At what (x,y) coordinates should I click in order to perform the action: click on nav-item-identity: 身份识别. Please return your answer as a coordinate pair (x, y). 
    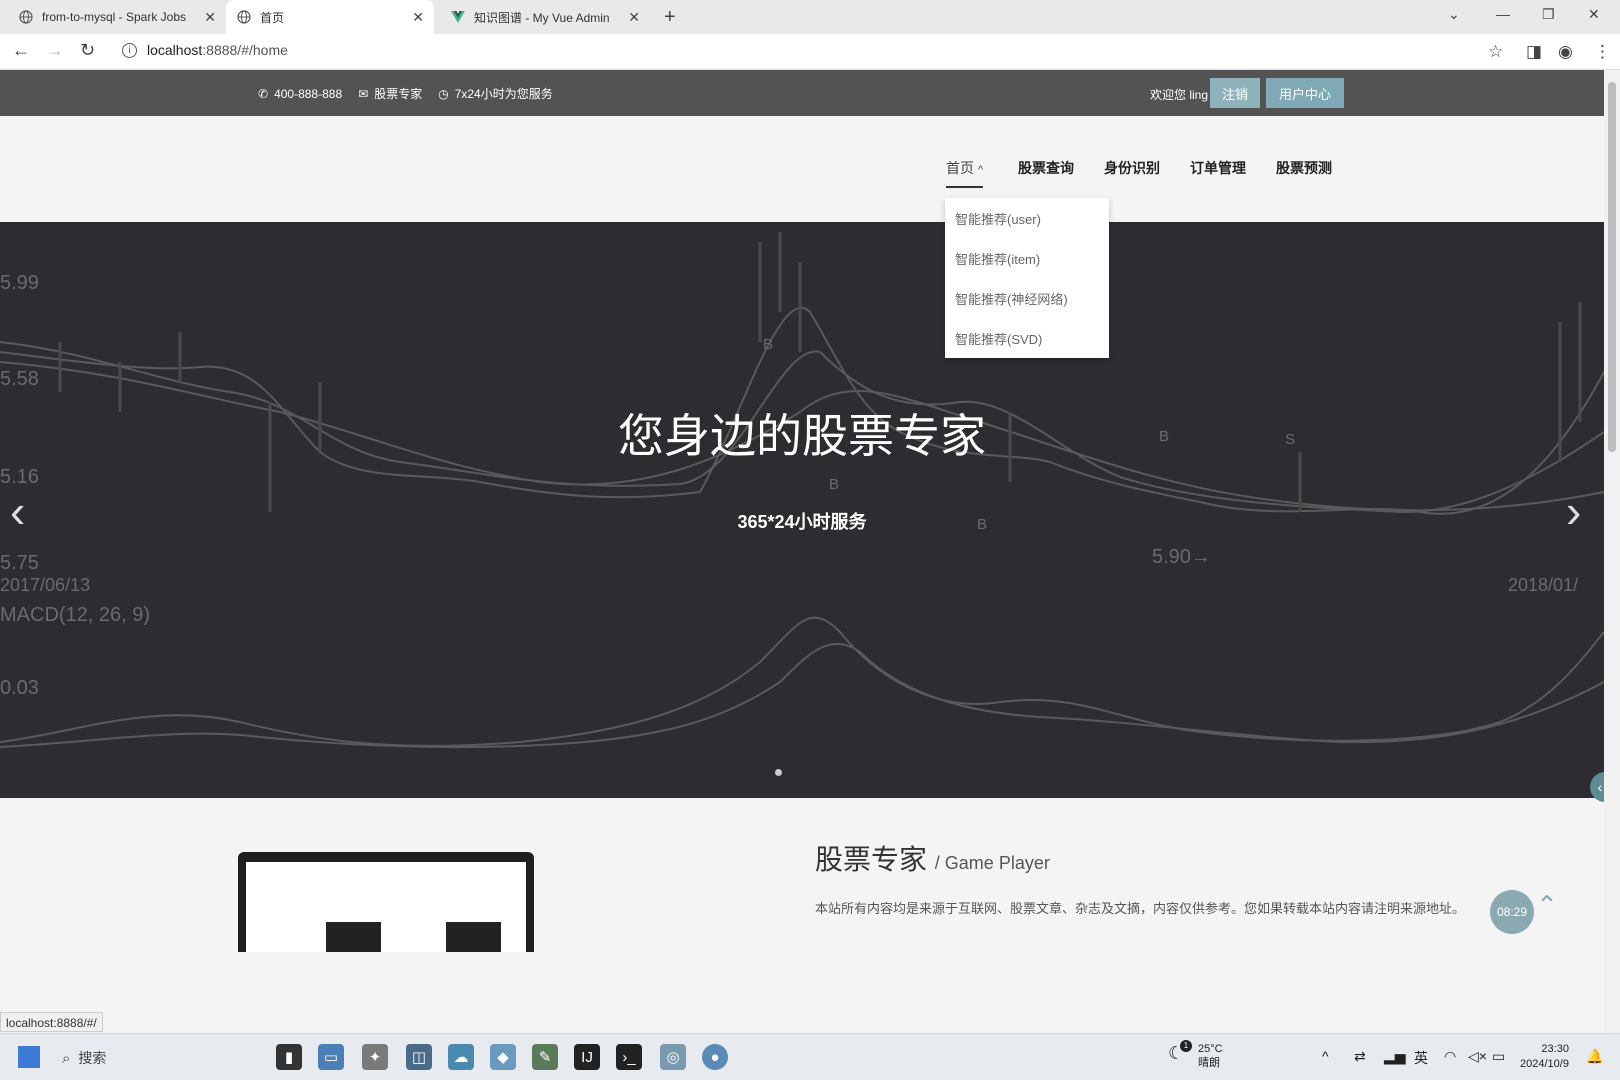
    Looking at the image, I should click on (1132, 168).